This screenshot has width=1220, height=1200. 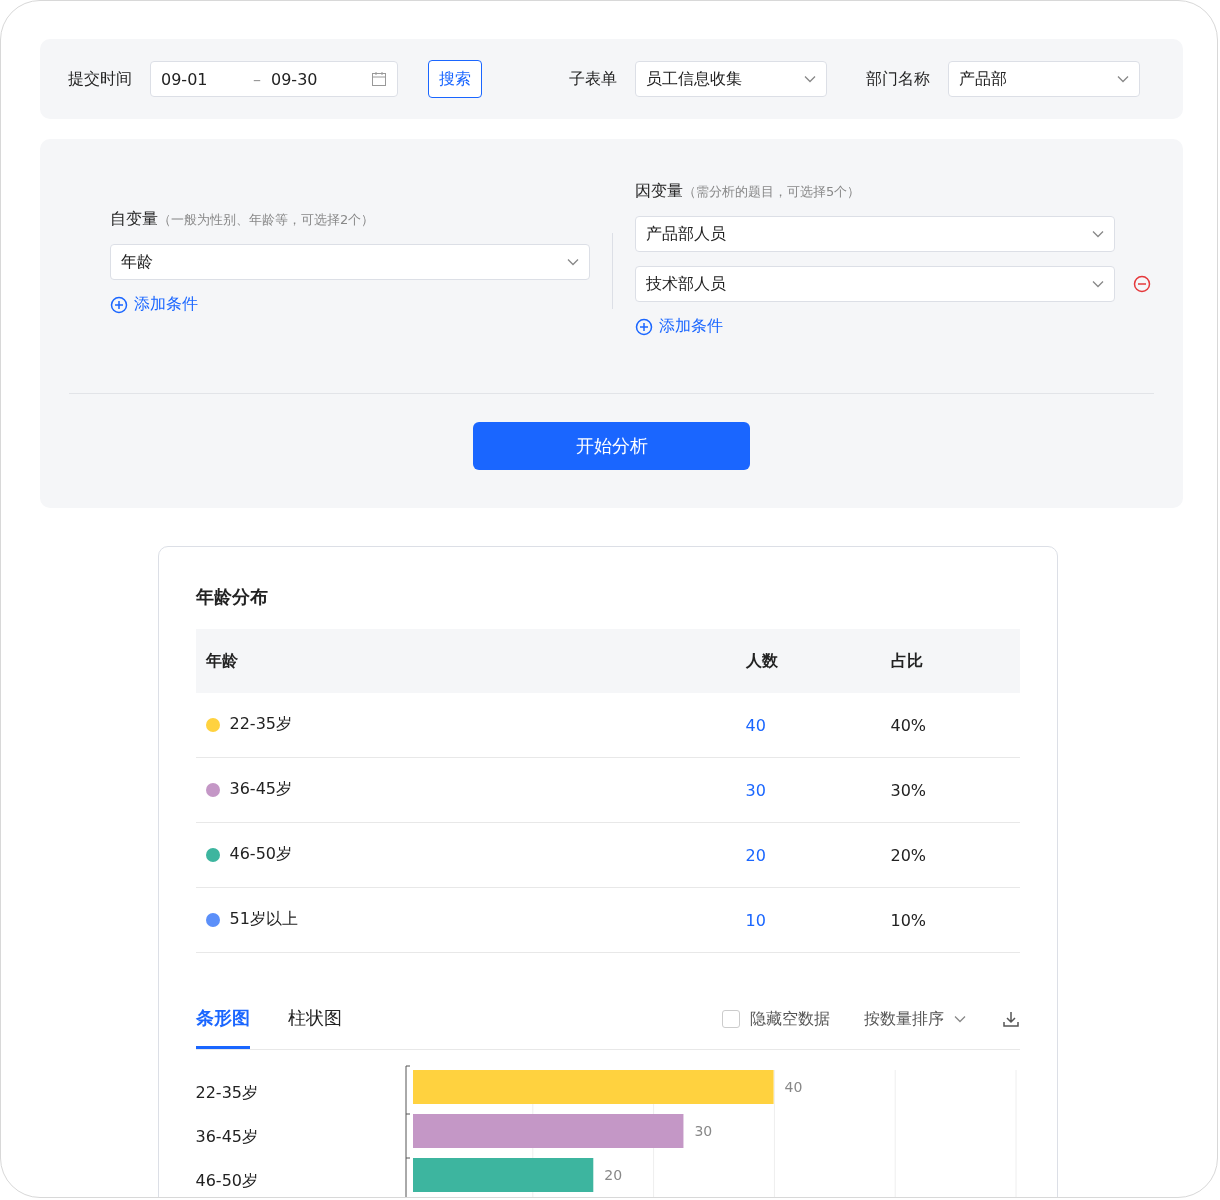 I want to click on table-cell: 51岁以上, so click(x=263, y=920).